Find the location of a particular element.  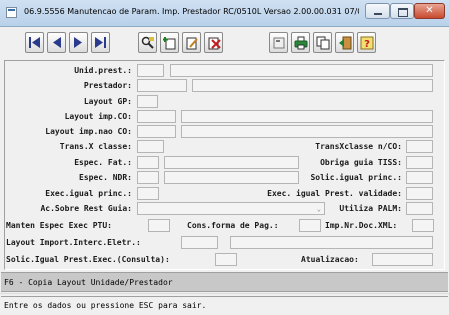

exit-button is located at coordinates (344, 42).